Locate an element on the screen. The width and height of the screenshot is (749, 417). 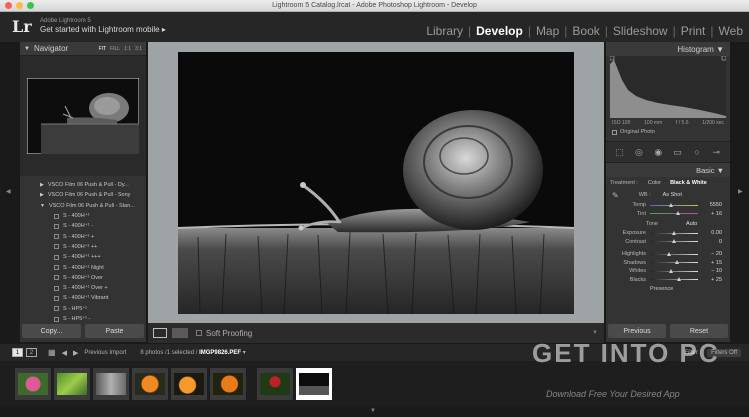
thumbnail-leaf-green is located at coordinates (72, 383).